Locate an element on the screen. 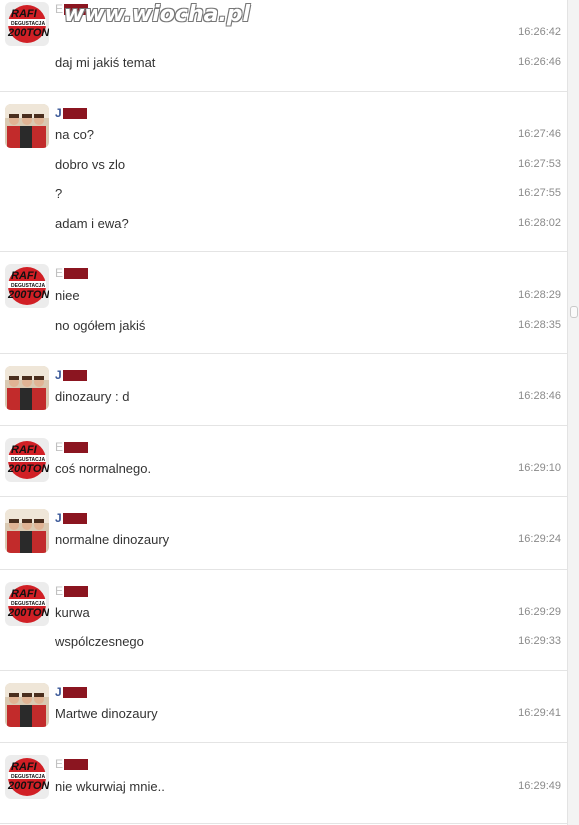 The height and width of the screenshot is (825, 579). message-text: no ogółem jakiś is located at coordinates (100, 325).